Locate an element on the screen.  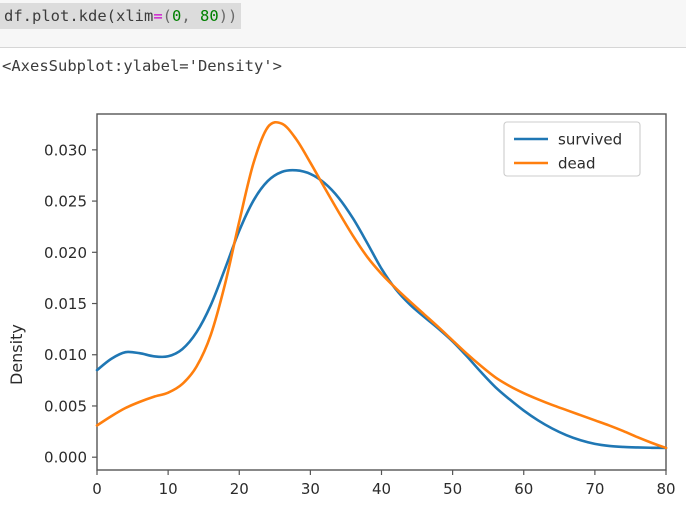
y-axis-label: Density is located at coordinates (16, 354).